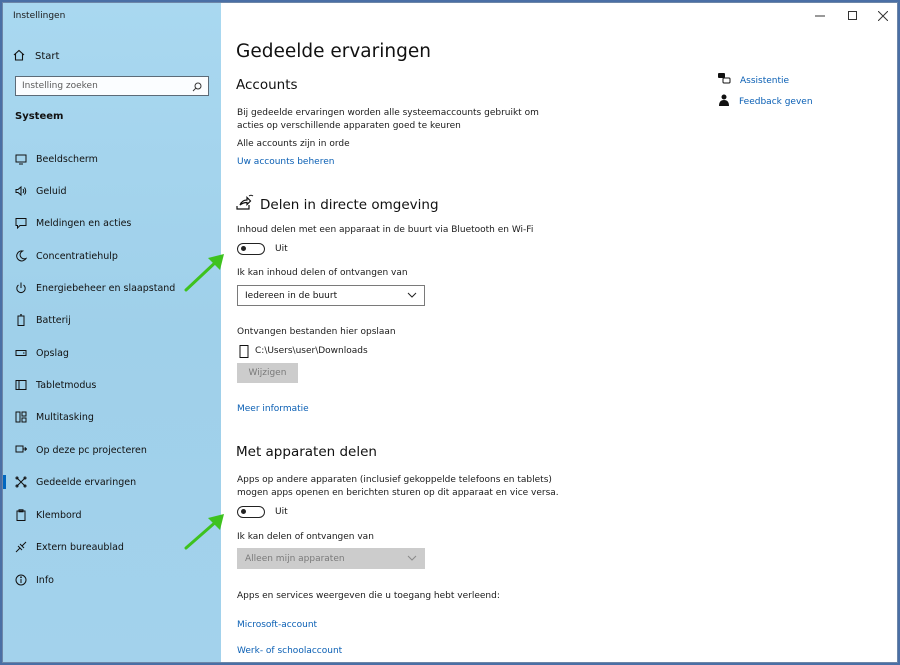 This screenshot has height=665, width=900. What do you see at coordinates (45, 580) in the screenshot?
I see `sidebar-item-label: Info` at bounding box center [45, 580].